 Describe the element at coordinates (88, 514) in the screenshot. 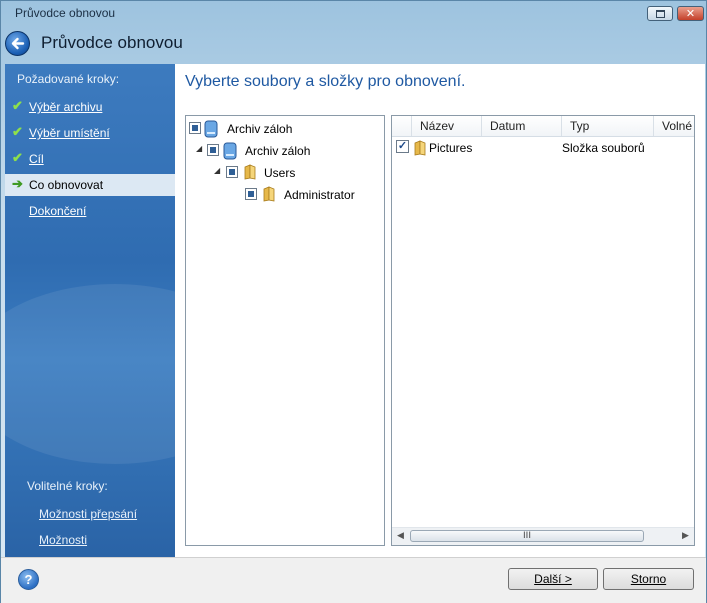

I see `overwrite-options-link: Možnosti přepsání` at that location.